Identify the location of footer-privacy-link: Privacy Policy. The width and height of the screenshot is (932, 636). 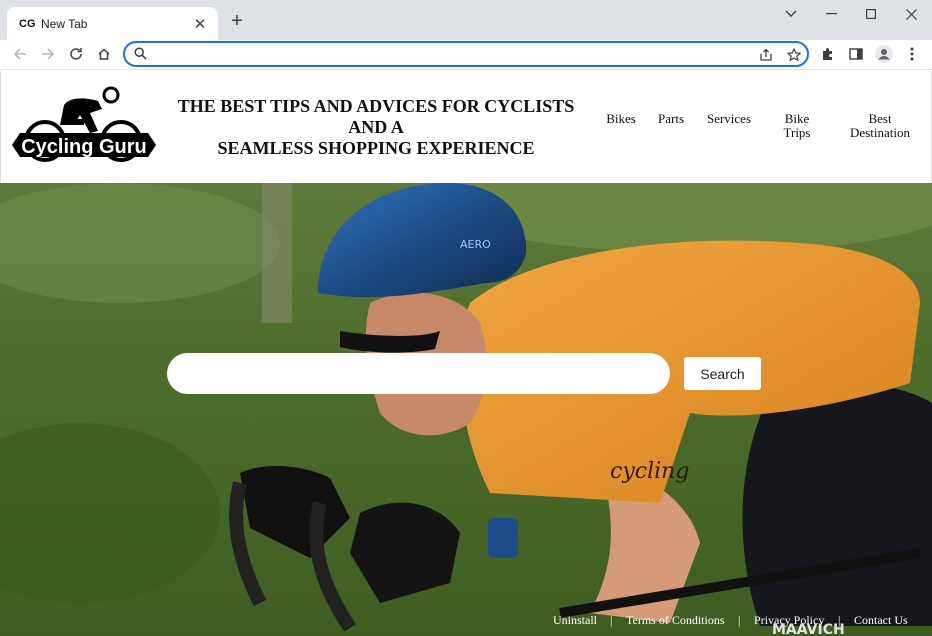
(789, 620).